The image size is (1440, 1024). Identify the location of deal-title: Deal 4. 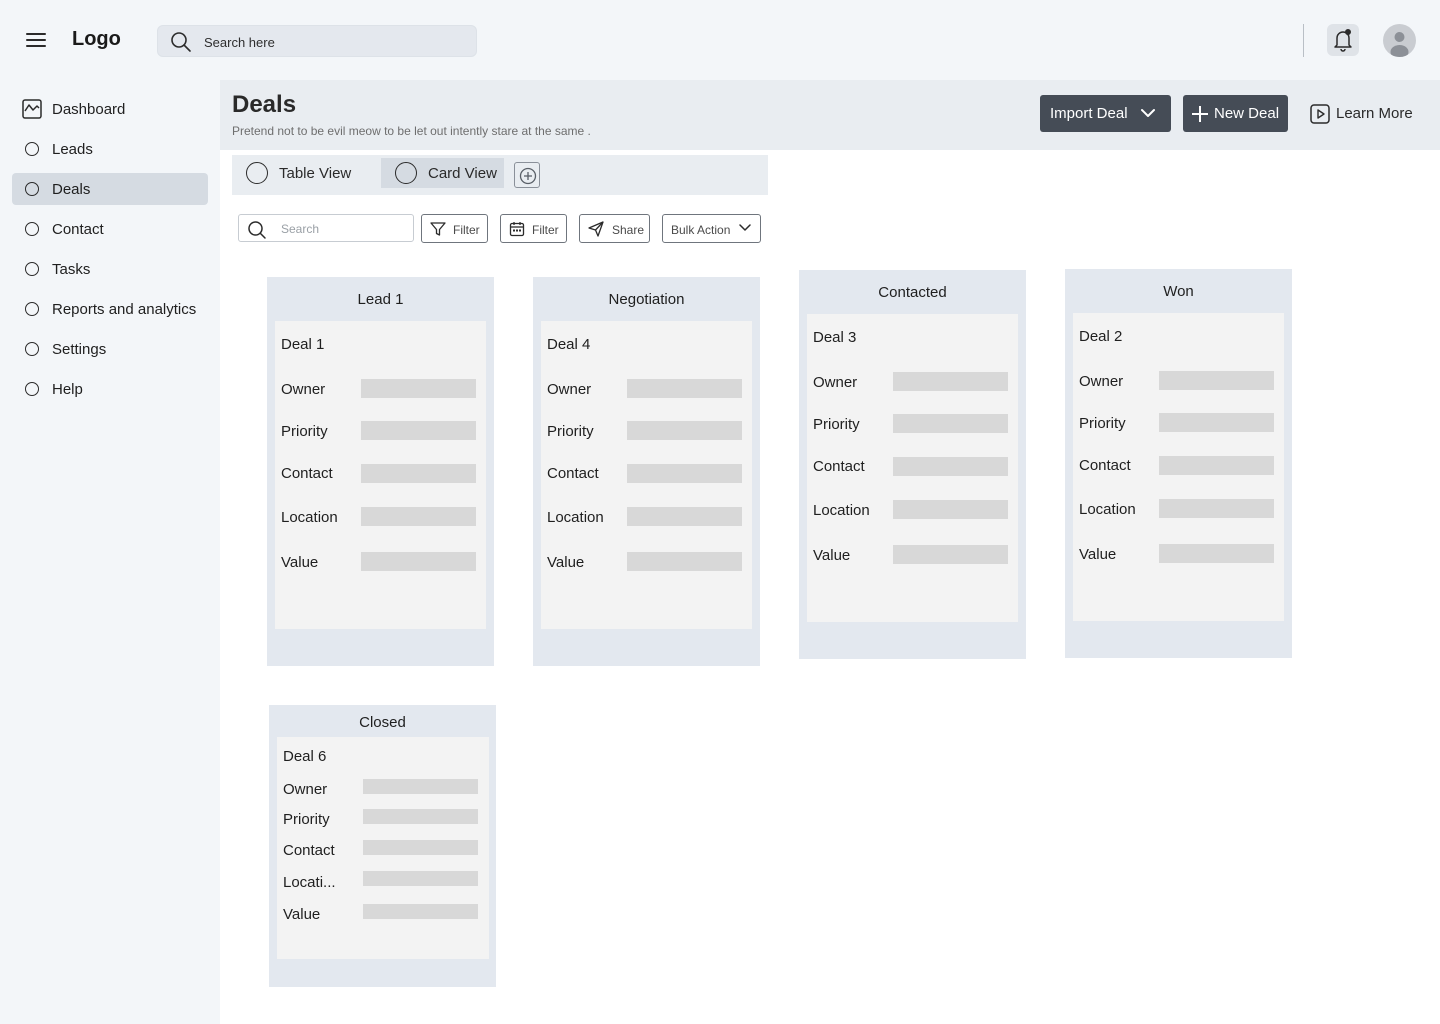
(569, 344).